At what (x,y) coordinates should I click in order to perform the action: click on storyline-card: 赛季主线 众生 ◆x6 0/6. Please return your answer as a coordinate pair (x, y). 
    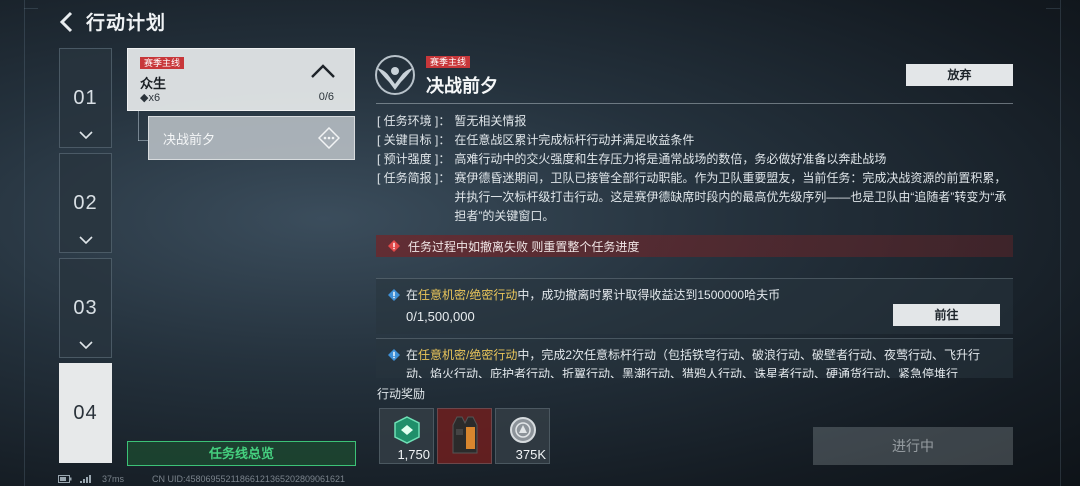
    Looking at the image, I should click on (241, 79).